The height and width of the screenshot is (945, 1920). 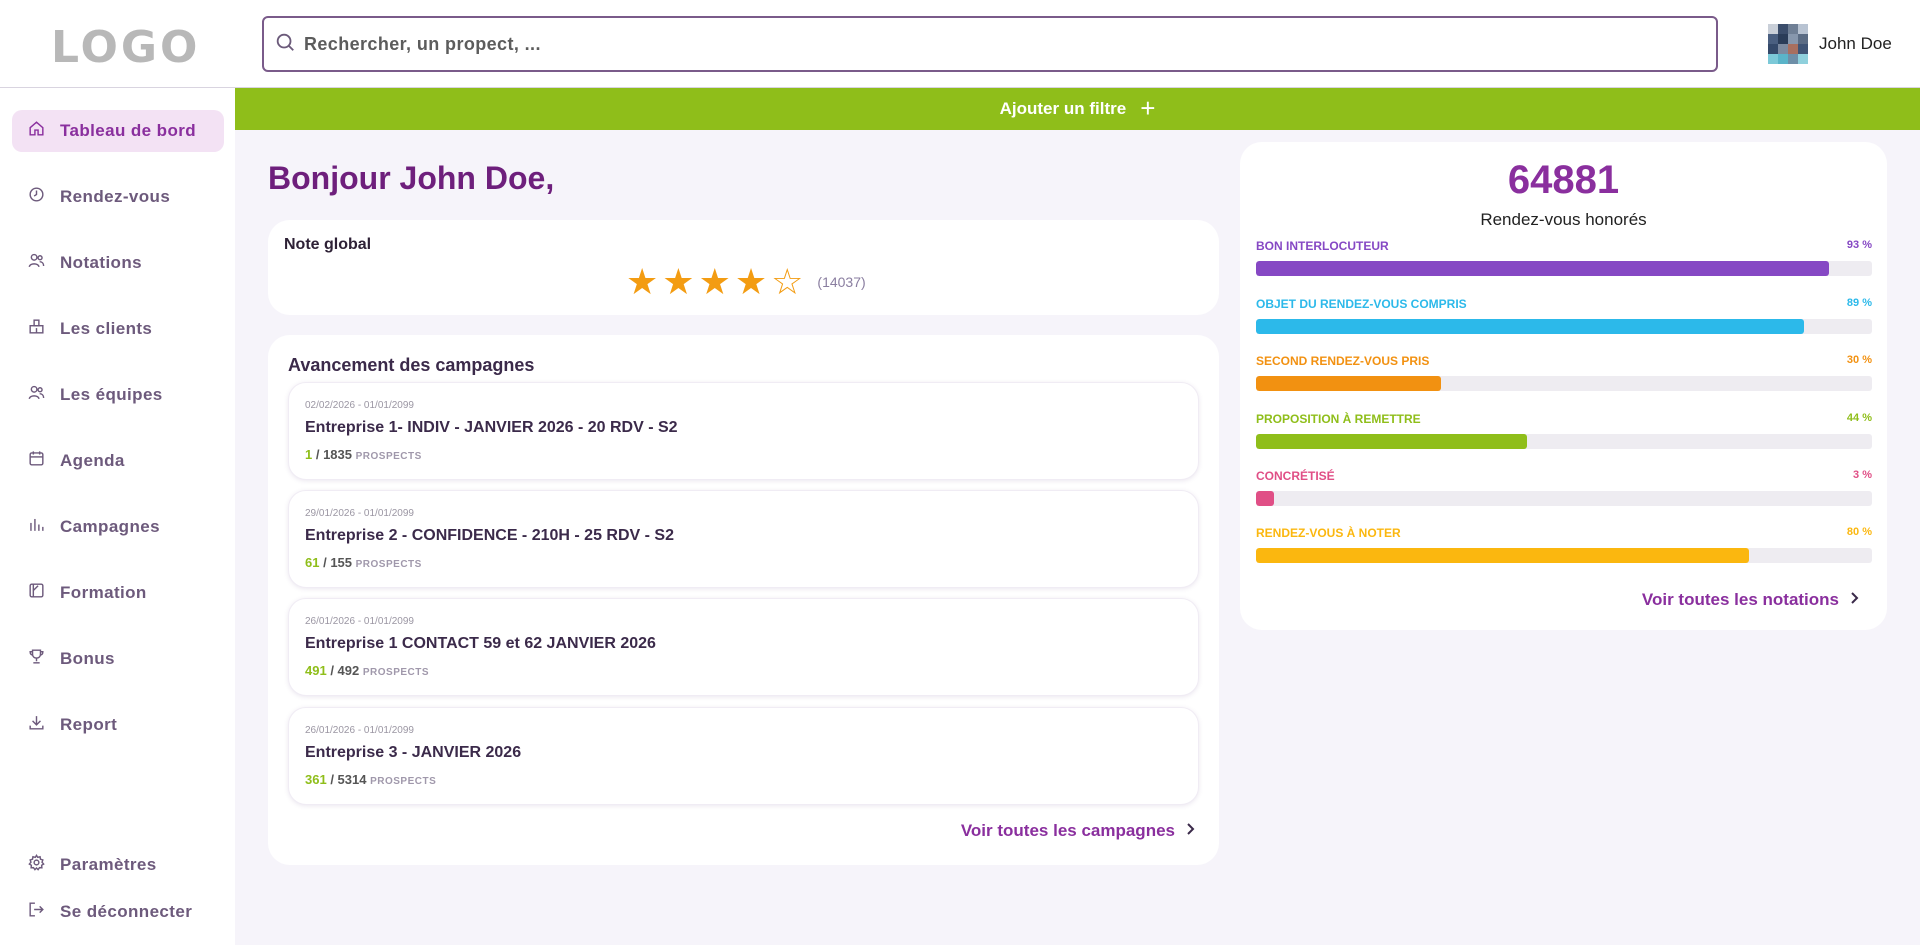 I want to click on campaign-total: 1835, so click(x=337, y=454).